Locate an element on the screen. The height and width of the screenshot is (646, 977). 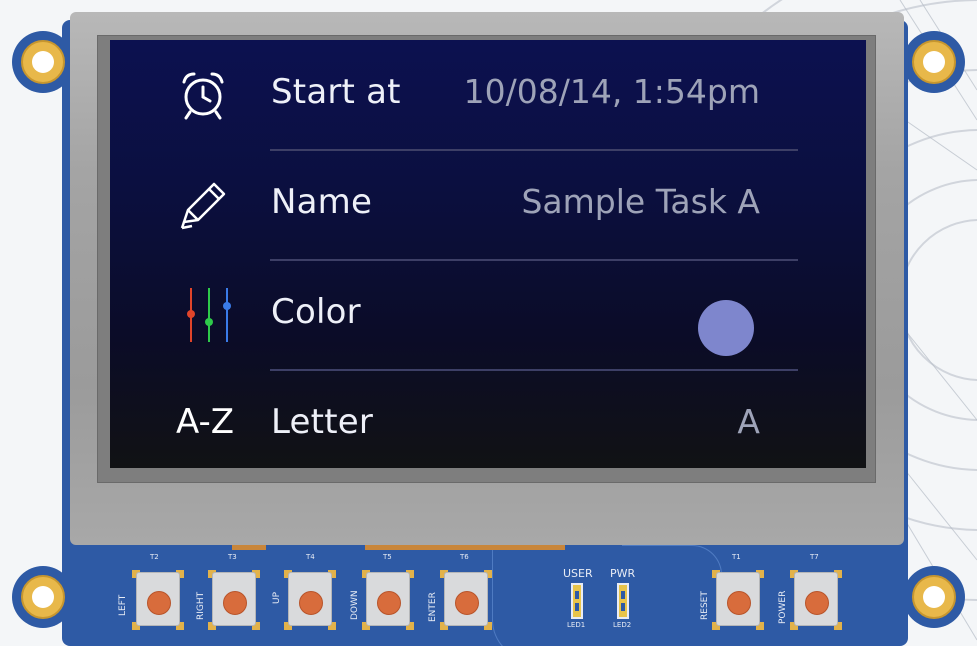
setting-row-letter: A-Z Letter A is located at coordinates (488, 419).